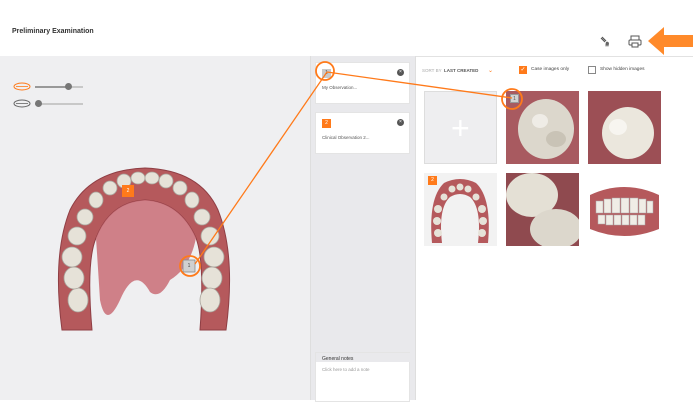 This screenshot has height=402, width=693. I want to click on arrow-left-icon, so click(670, 41).